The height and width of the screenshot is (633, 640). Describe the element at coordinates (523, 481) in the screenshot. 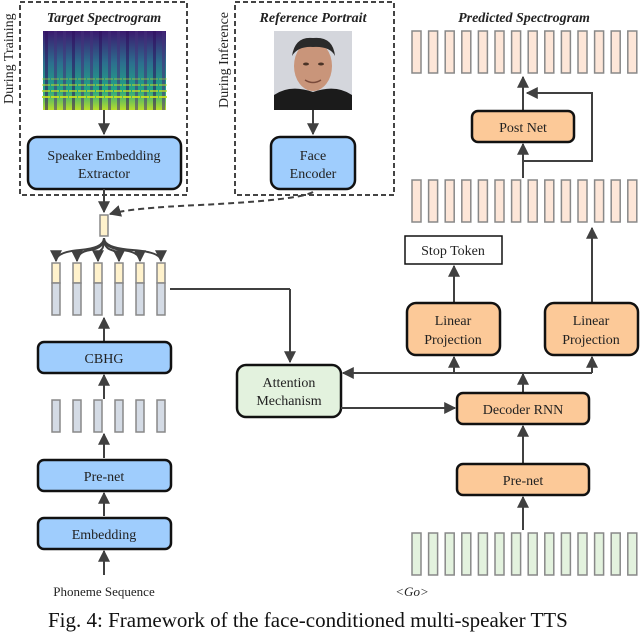

I see `decoder-prenet-label: Pre-net` at that location.